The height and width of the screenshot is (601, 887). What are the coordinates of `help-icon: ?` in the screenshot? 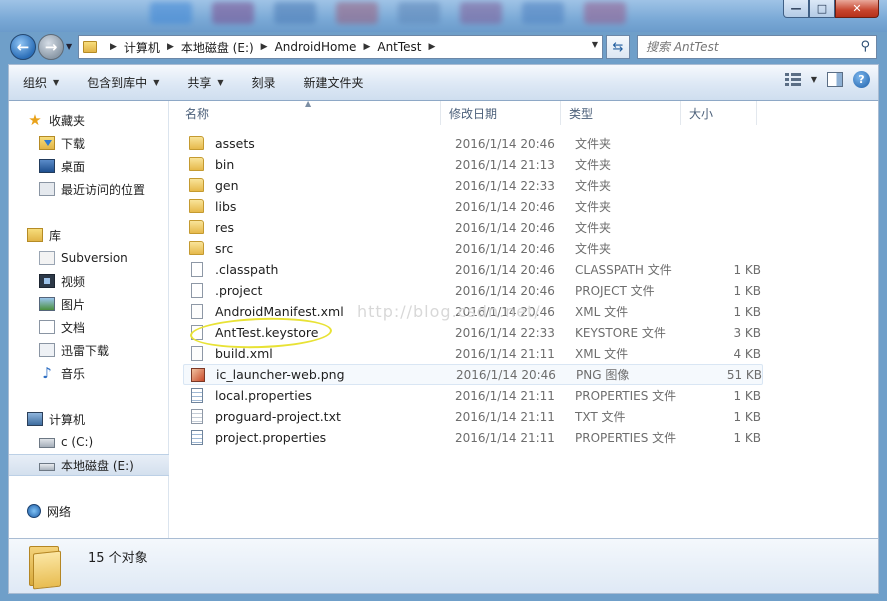 It's located at (861, 79).